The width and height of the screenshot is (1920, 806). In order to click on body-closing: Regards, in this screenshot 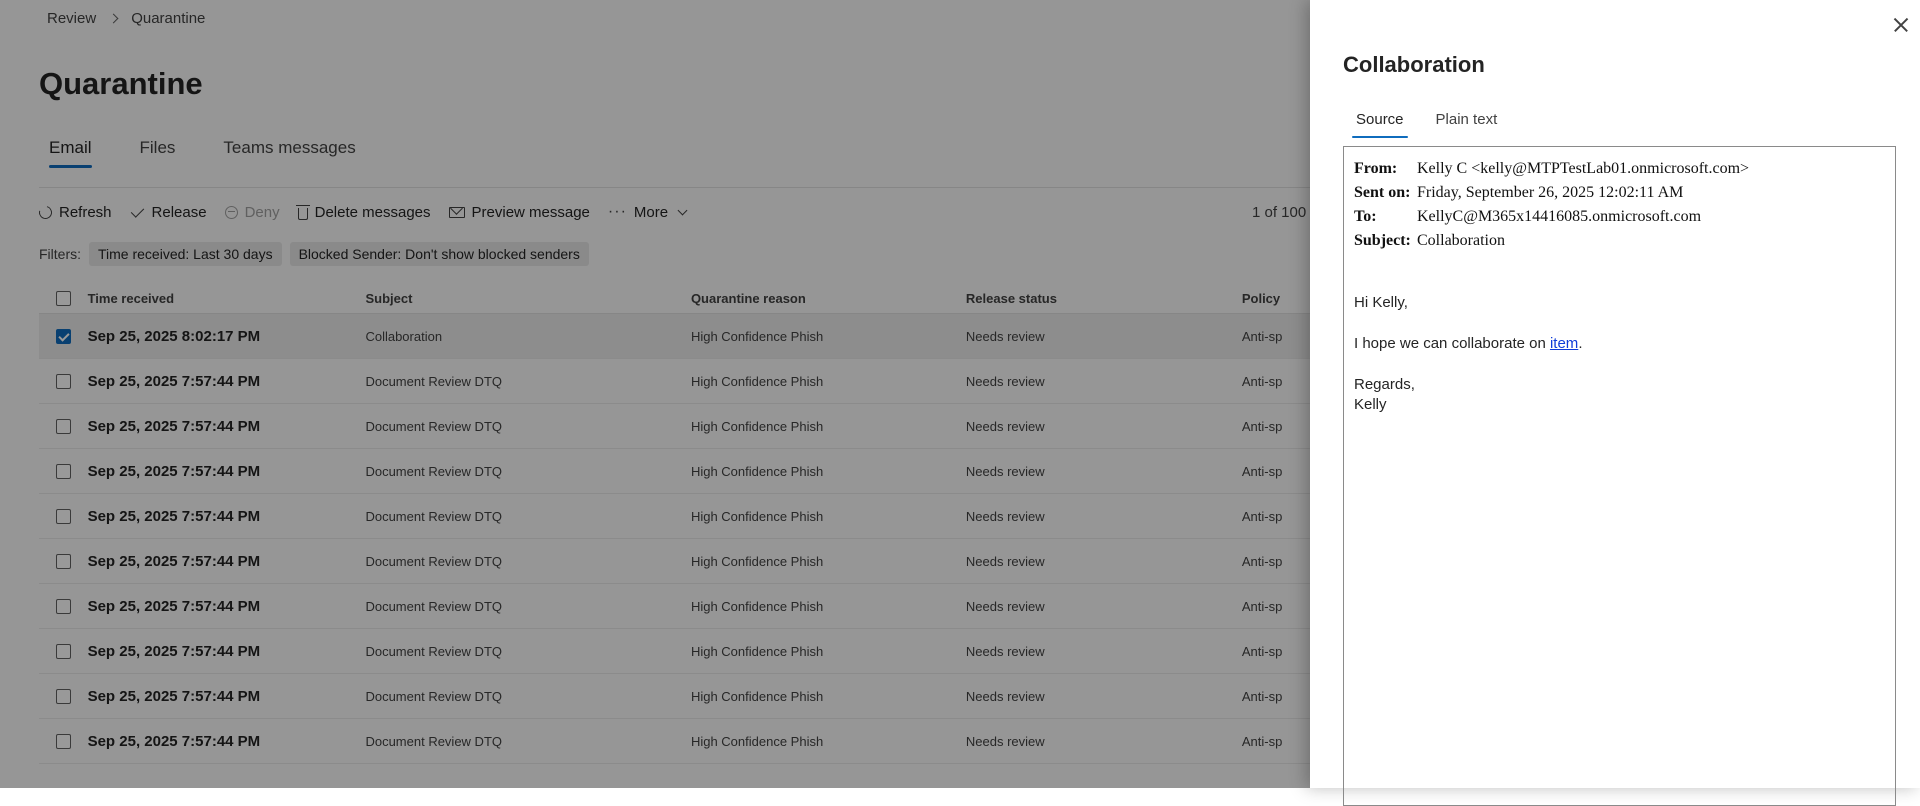, I will do `click(1384, 384)`.